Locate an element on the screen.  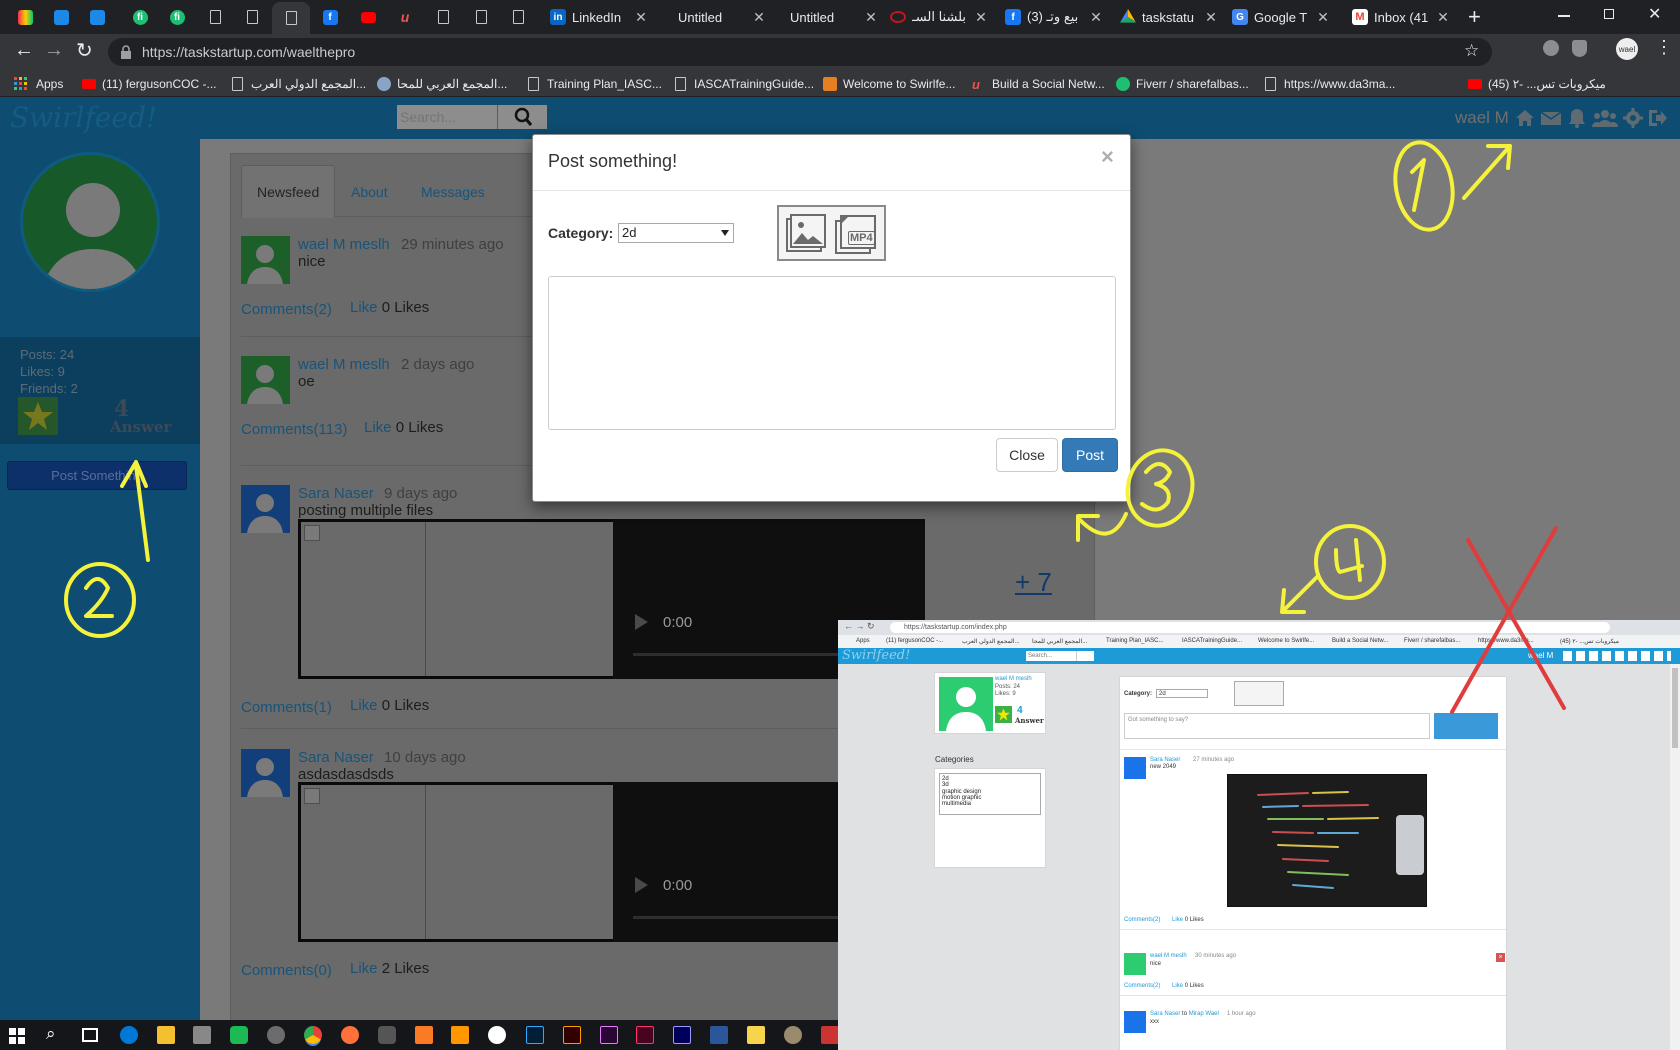
taskbar-search-icon: ⌕ is located at coordinates (51, 1034).